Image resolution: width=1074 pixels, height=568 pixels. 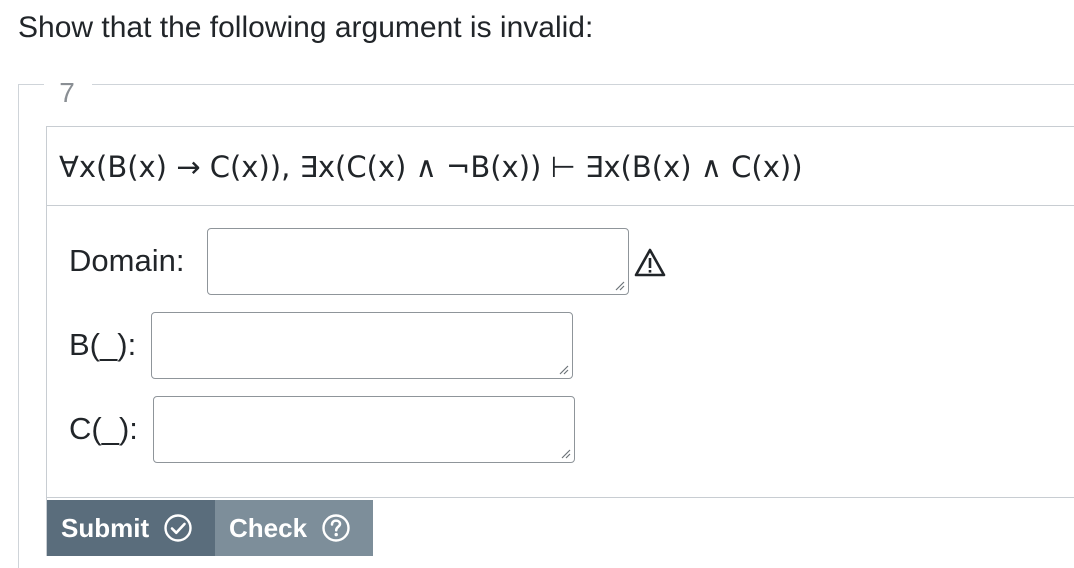 I want to click on warning-triangle-icon, so click(x=650, y=262).